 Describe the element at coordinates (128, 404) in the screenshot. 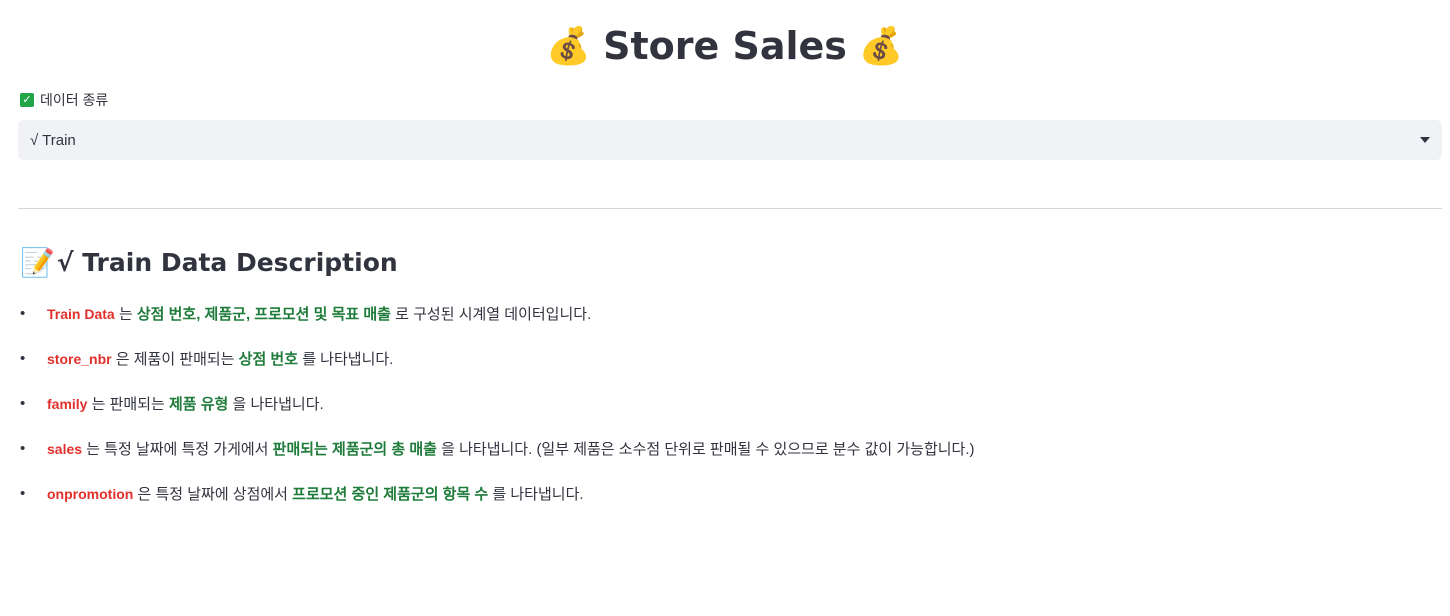

I see `item-text: 는 판매되는` at that location.